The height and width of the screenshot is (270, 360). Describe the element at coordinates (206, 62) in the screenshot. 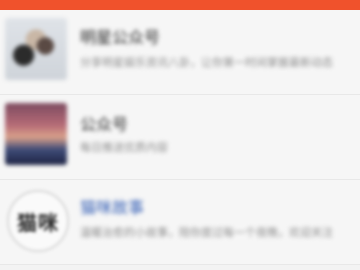

I see `item-description: 分享明星娱乐资讯八卦，让你第一时间掌握最新动态` at that location.